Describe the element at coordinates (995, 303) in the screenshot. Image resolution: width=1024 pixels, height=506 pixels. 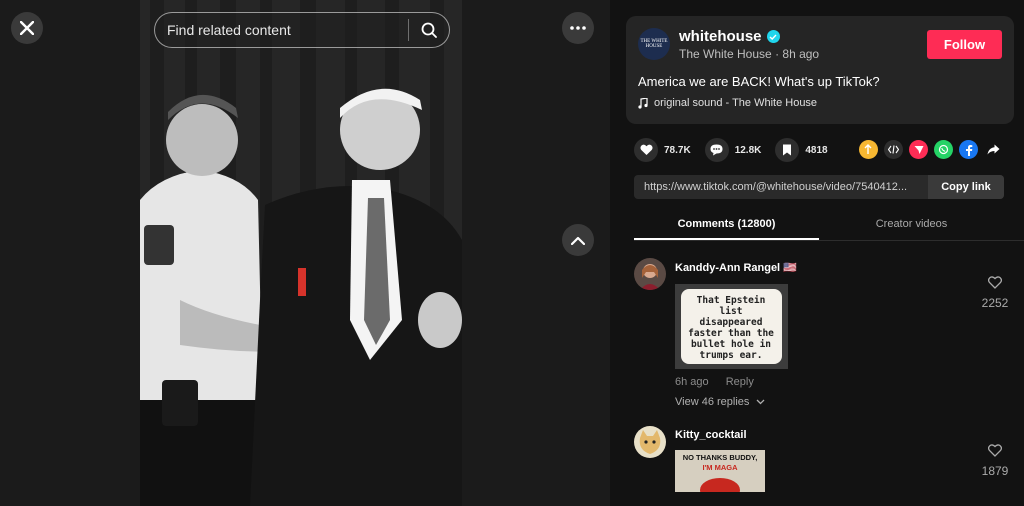
I see `comment-like-count: 2252` at that location.